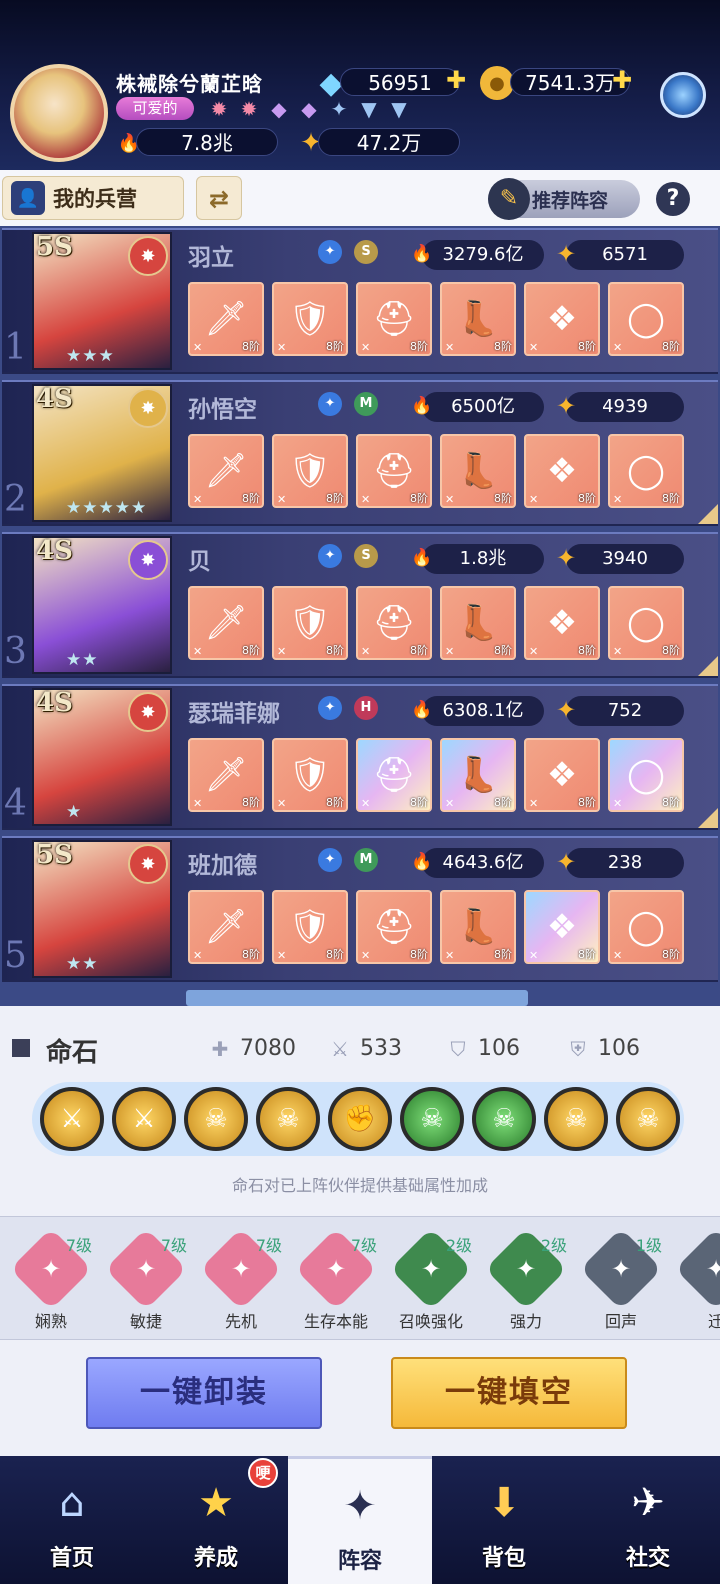  Describe the element at coordinates (673, 199) in the screenshot. I see `help-icon: ?` at that location.